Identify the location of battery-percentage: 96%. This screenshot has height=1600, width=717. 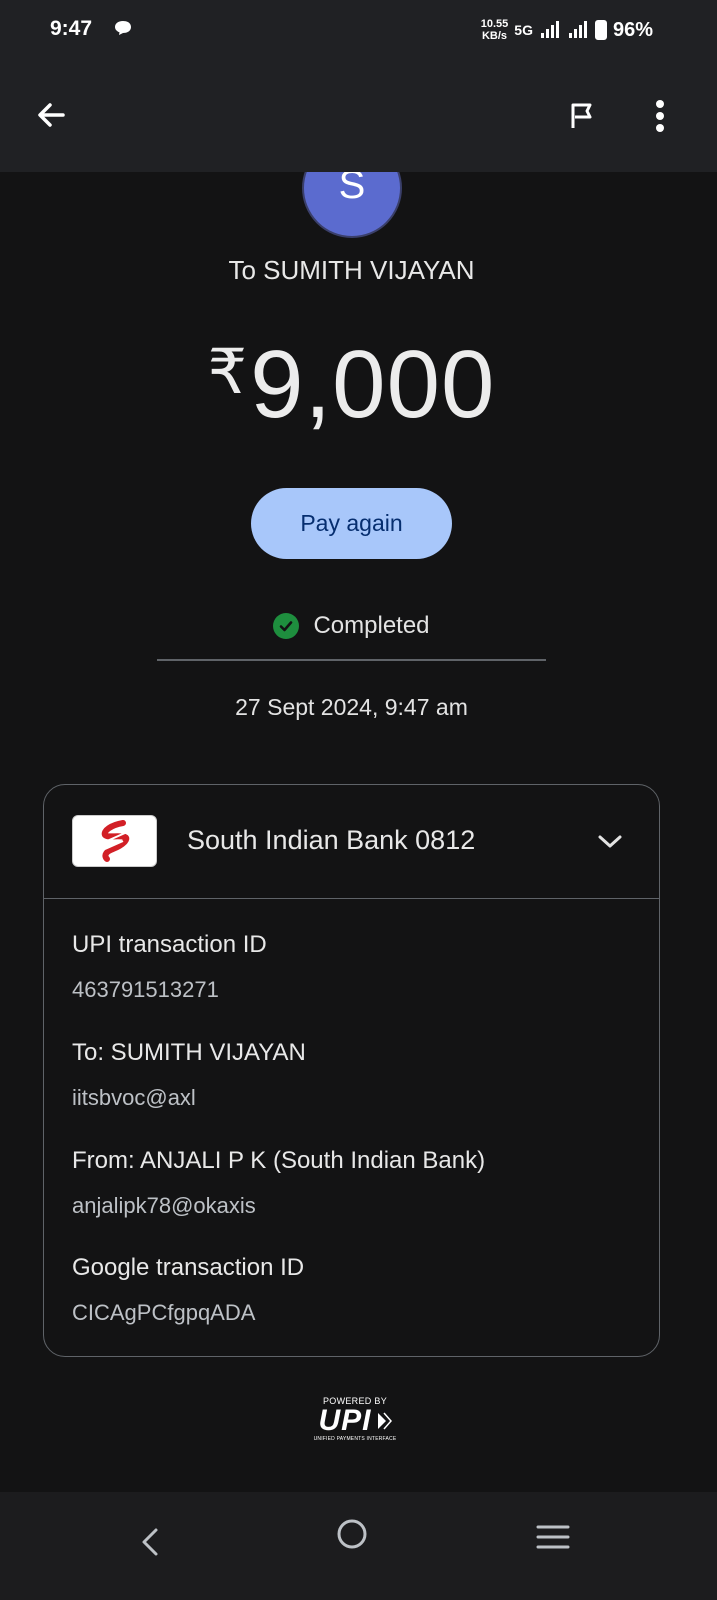
(632, 29).